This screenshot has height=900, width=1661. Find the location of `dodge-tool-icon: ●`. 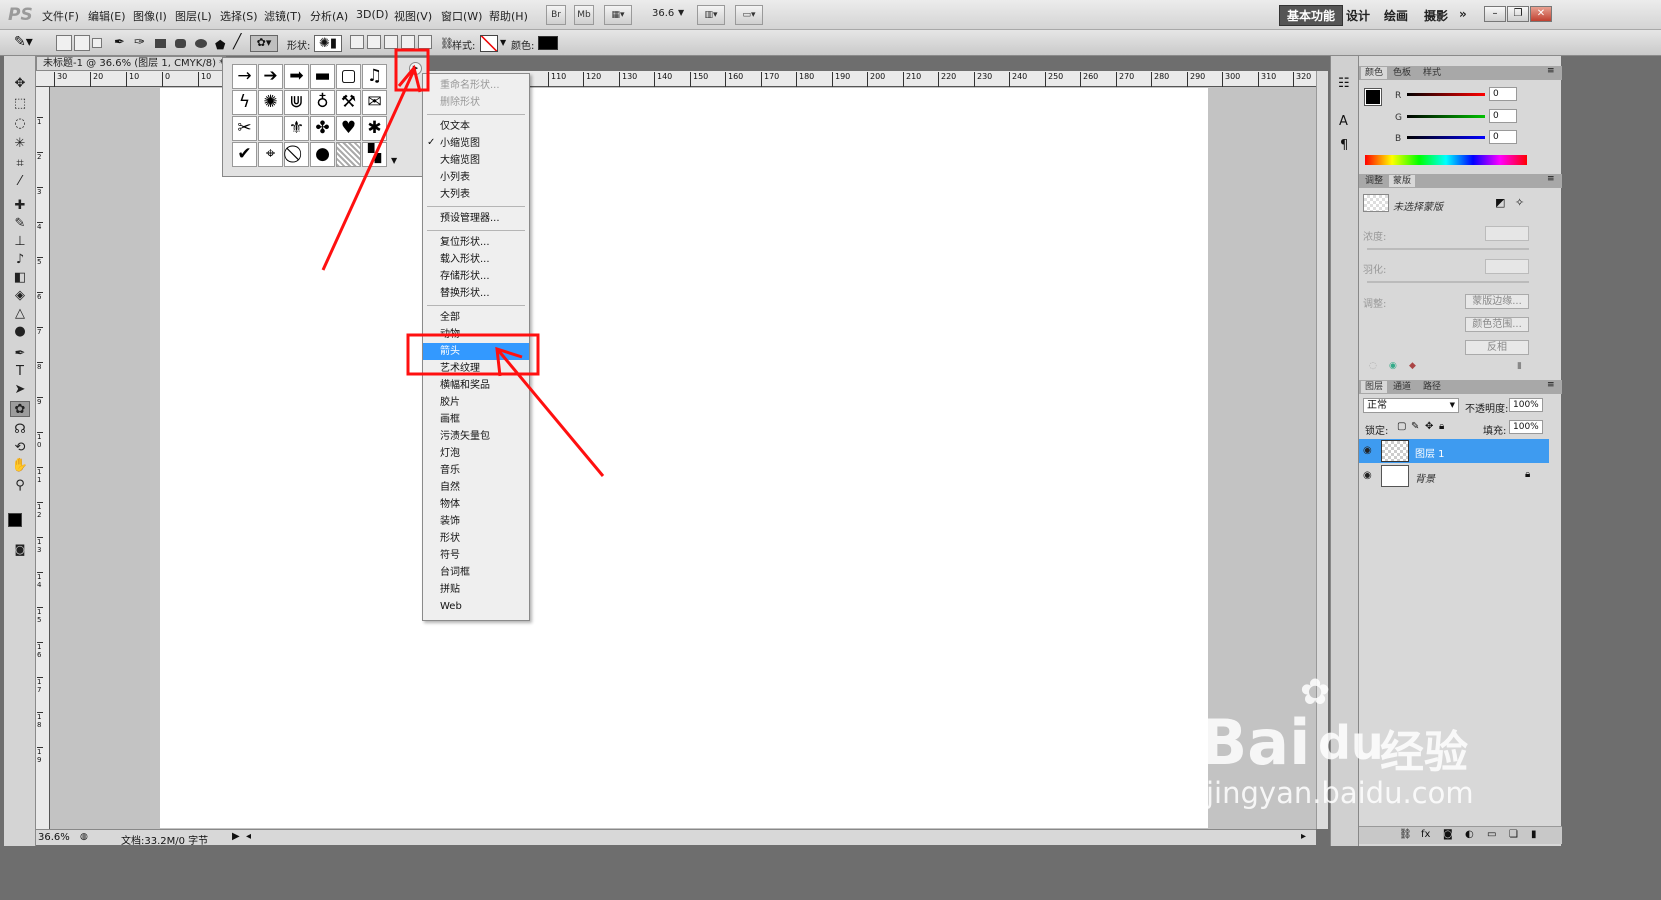

dodge-tool-icon: ● is located at coordinates (20, 332).